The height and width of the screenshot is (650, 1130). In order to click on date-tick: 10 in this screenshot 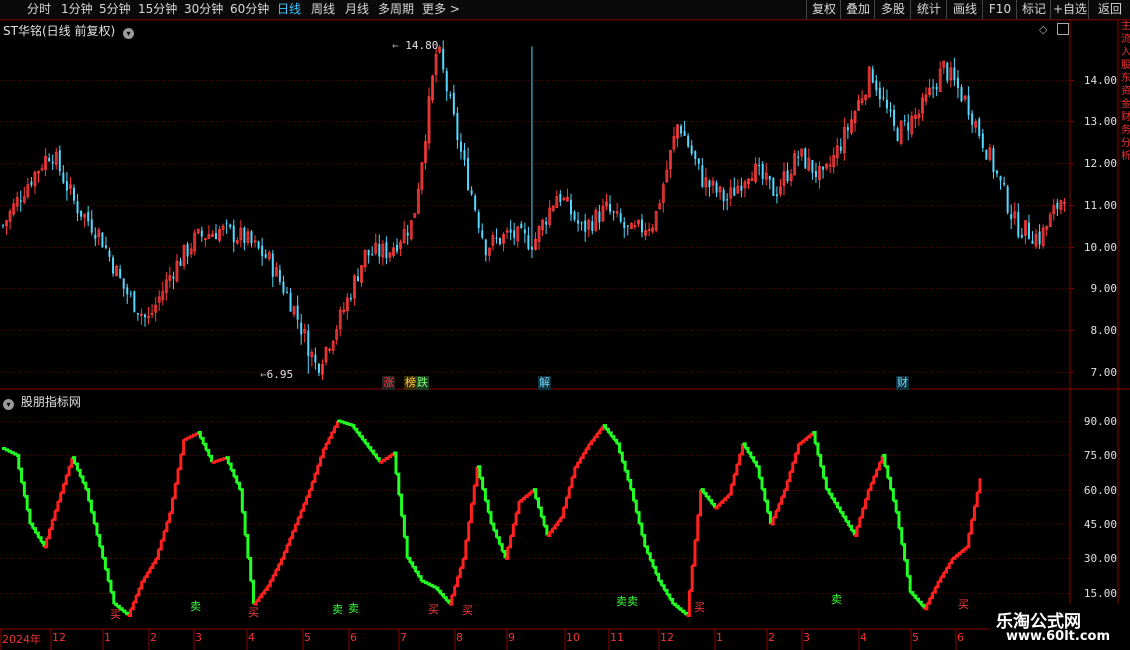, I will do `click(573, 637)`.